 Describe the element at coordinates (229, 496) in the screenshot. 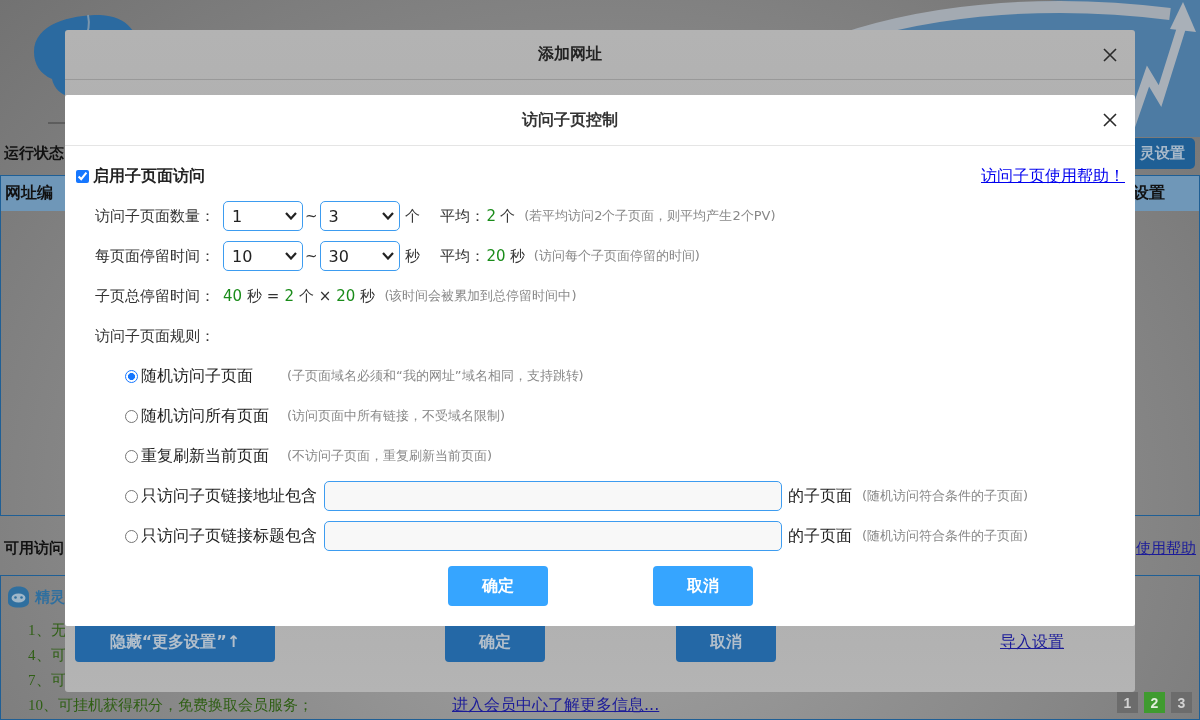

I see `rule-label: 只访问子页链接地址包含` at that location.